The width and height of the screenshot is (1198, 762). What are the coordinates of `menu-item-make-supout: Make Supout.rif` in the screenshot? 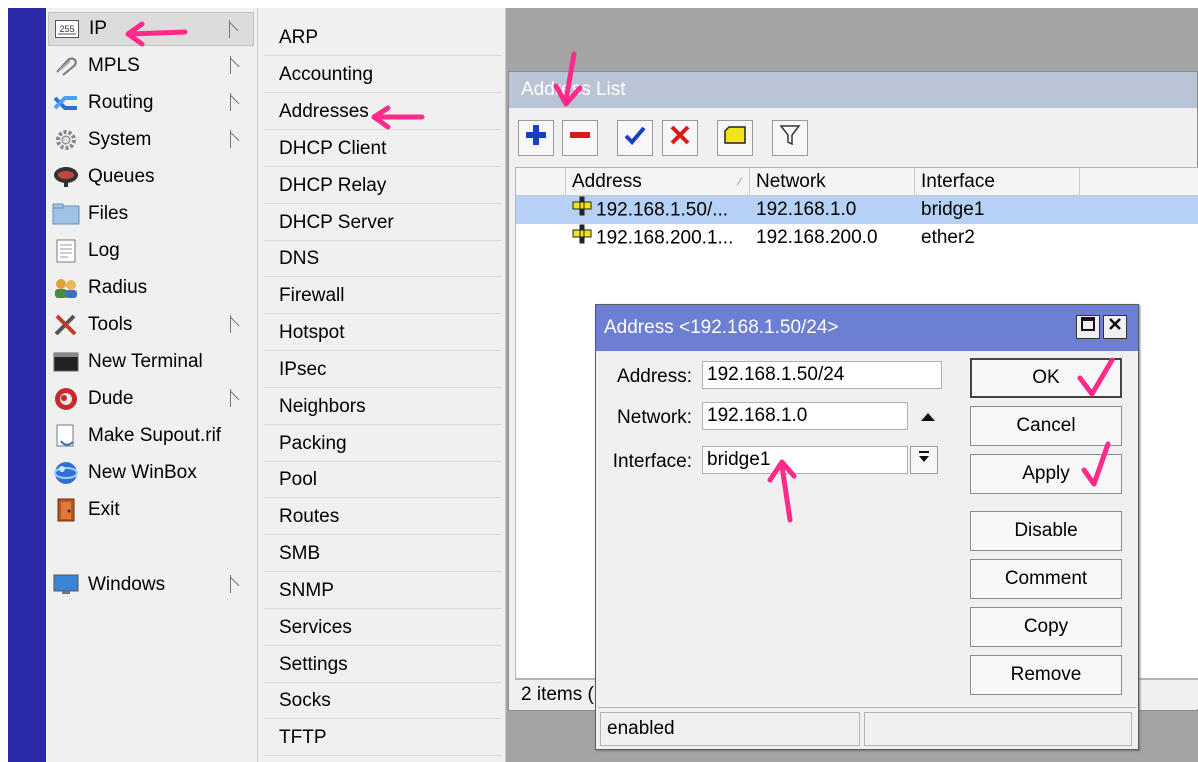 It's located at (151, 436).